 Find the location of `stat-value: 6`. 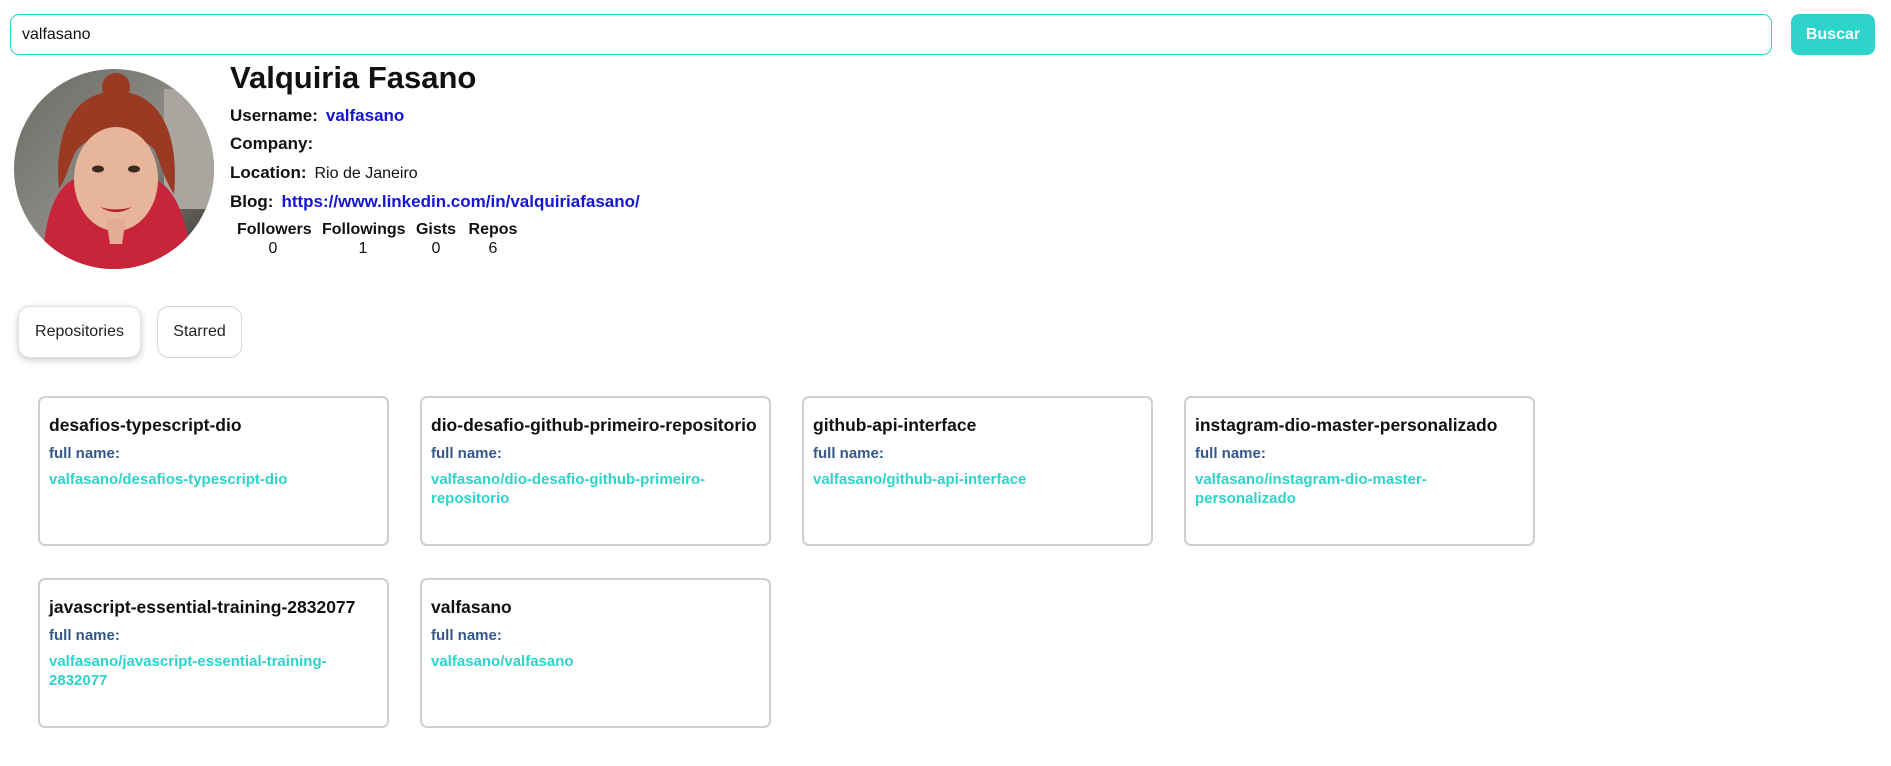

stat-value: 6 is located at coordinates (493, 248).